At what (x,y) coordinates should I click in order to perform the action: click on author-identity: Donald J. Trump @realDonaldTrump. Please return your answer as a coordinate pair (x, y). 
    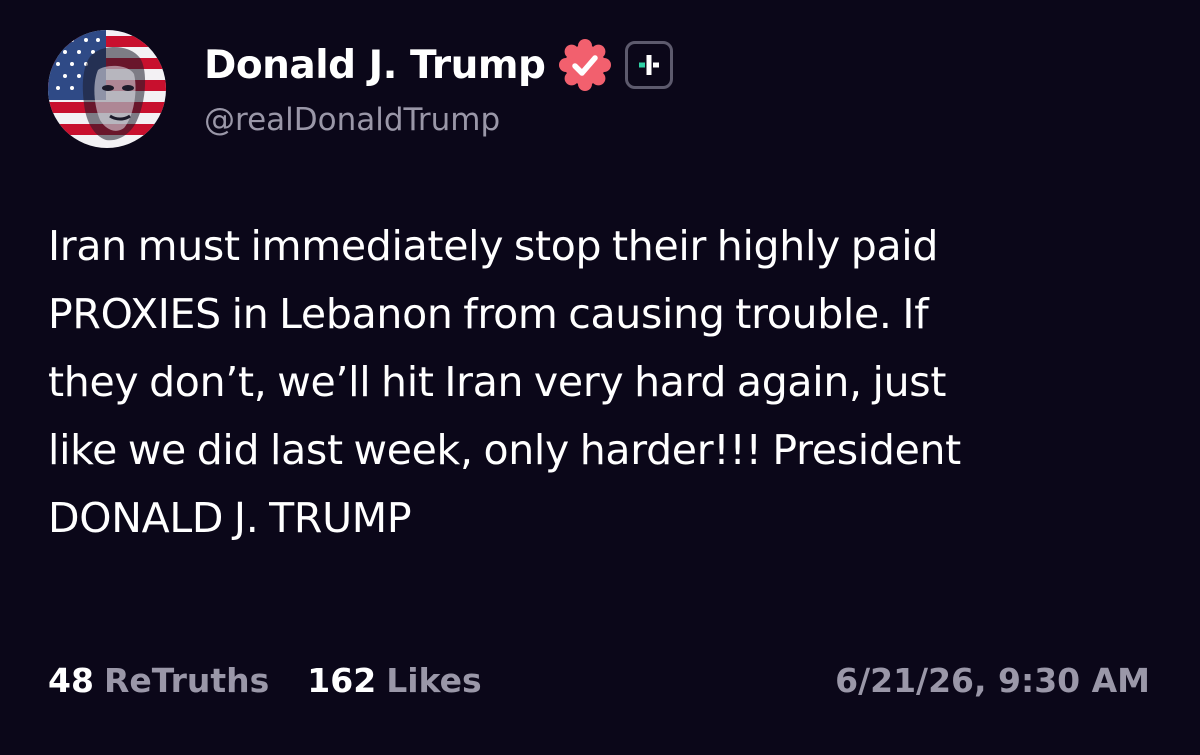
    Looking at the image, I should click on (439, 88).